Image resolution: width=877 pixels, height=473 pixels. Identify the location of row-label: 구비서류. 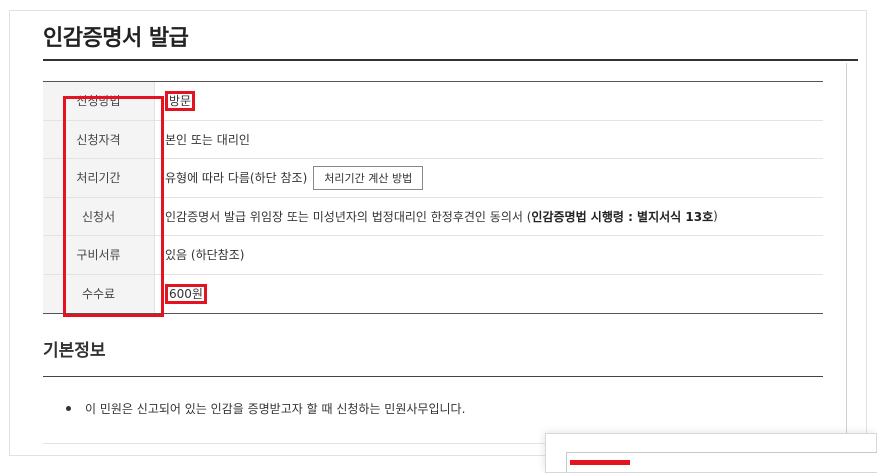
(99, 255).